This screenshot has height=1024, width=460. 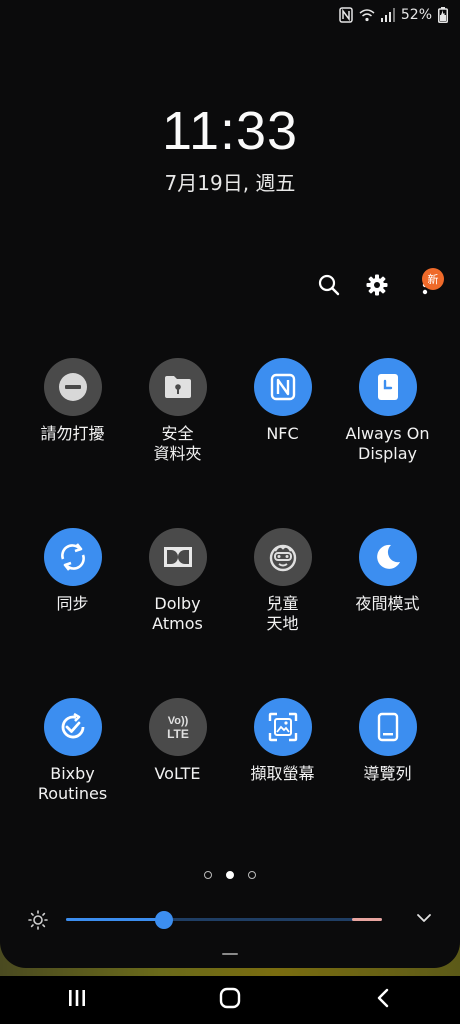 I want to click on tile-label: NFC, so click(x=282, y=433).